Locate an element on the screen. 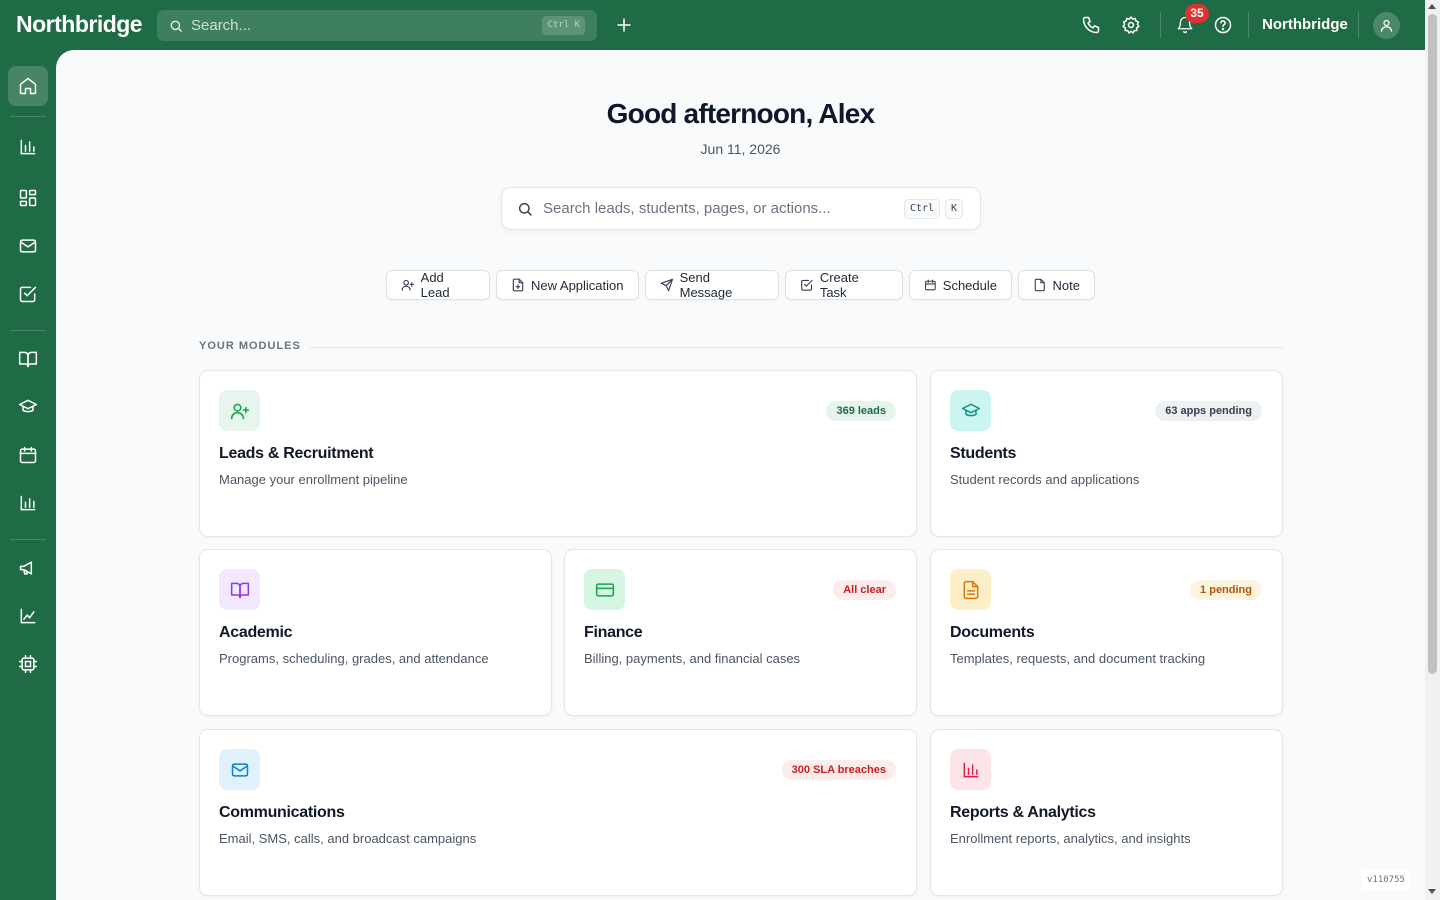 Image resolution: width=1440 pixels, height=900 pixels. book-open-icon is located at coordinates (239, 590).